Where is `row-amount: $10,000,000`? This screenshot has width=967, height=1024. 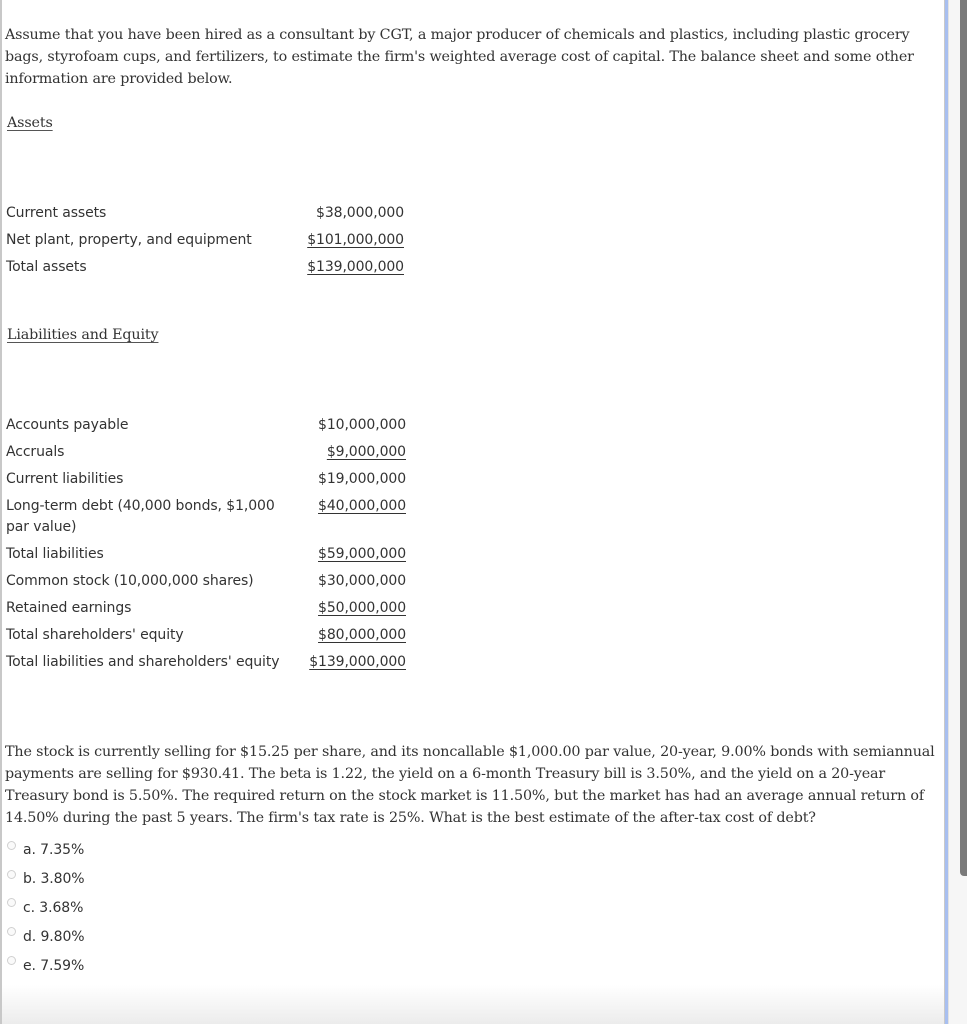 row-amount: $10,000,000 is located at coordinates (350, 428).